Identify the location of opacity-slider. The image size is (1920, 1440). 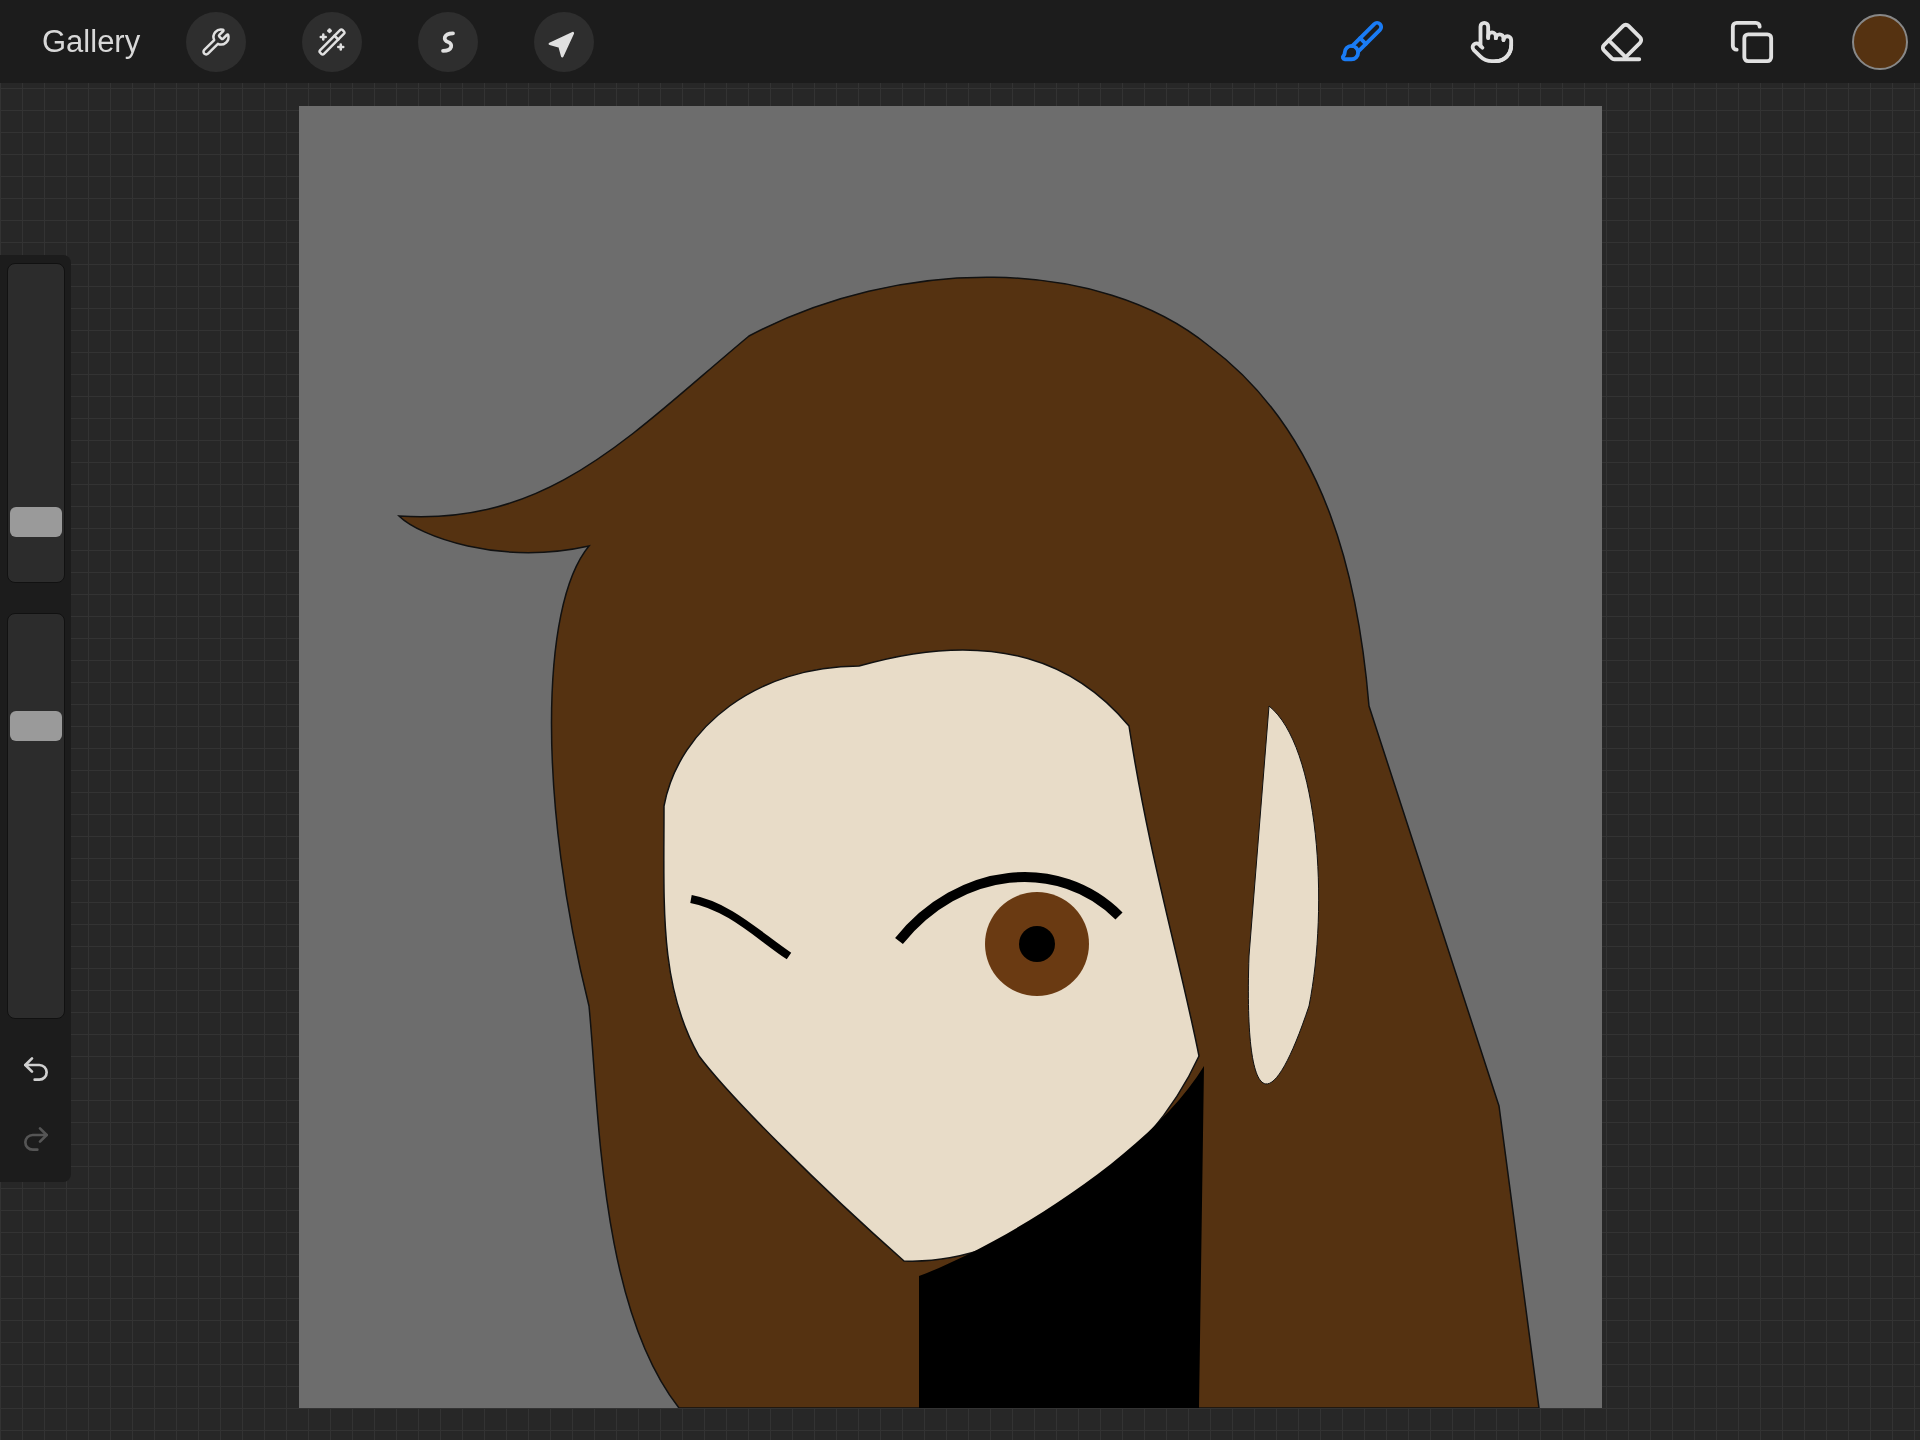
(35, 816).